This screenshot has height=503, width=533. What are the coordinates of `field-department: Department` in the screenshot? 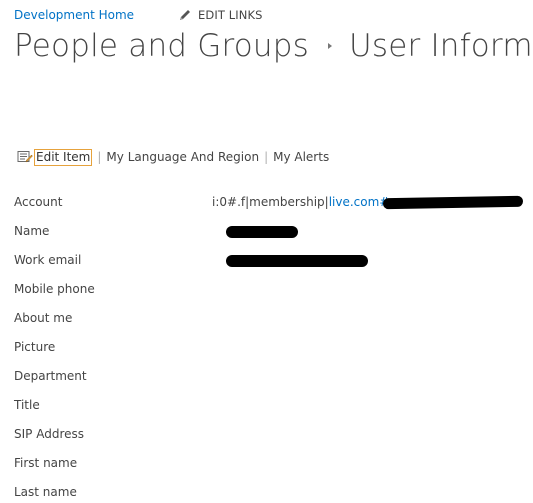 It's located at (273, 381).